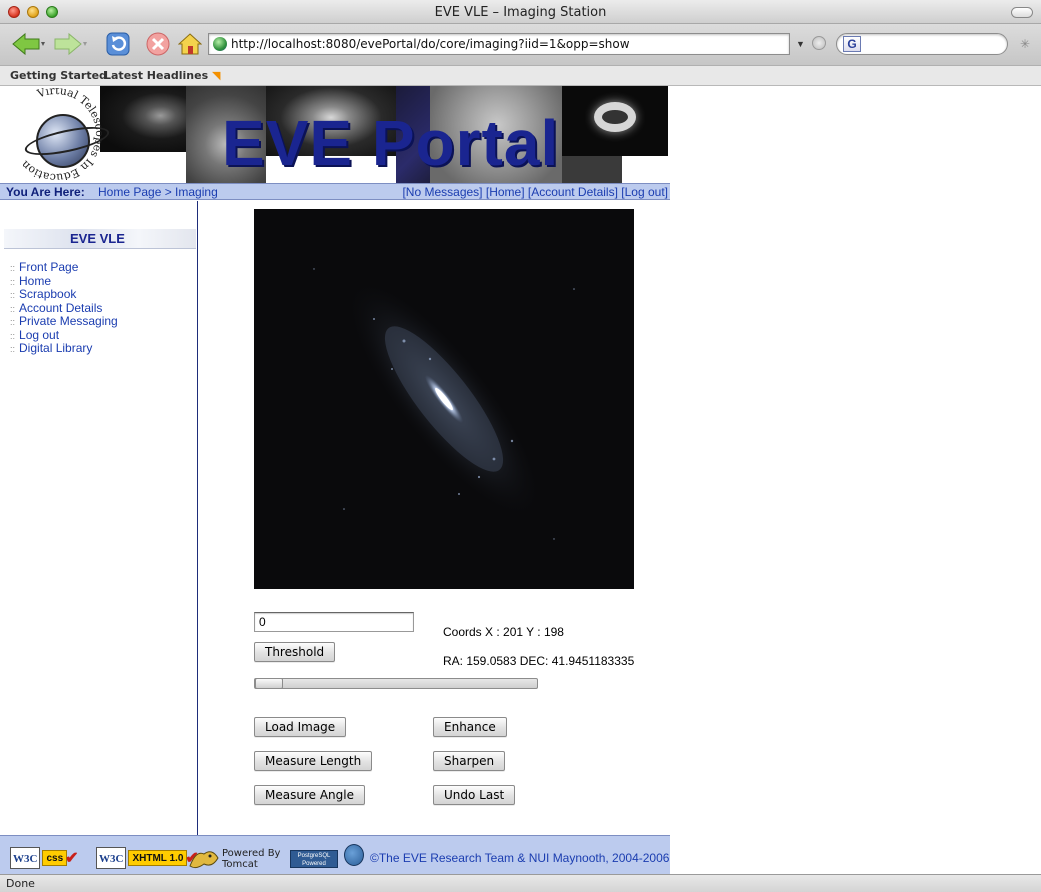 The height and width of the screenshot is (892, 1041). Describe the element at coordinates (852, 44) in the screenshot. I see `google-search-engine-icon: G` at that location.